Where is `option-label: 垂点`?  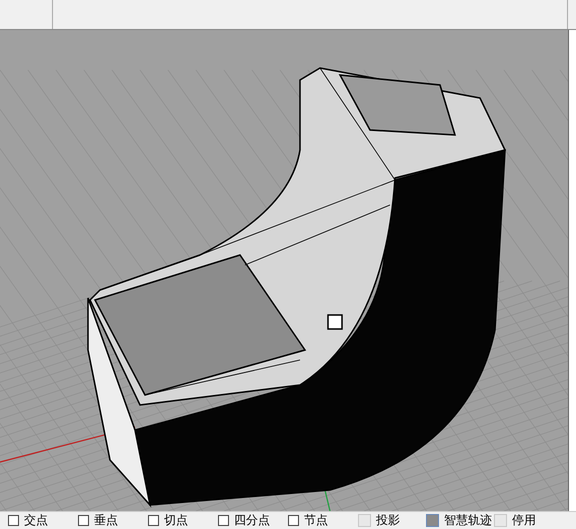 option-label: 垂点 is located at coordinates (106, 520).